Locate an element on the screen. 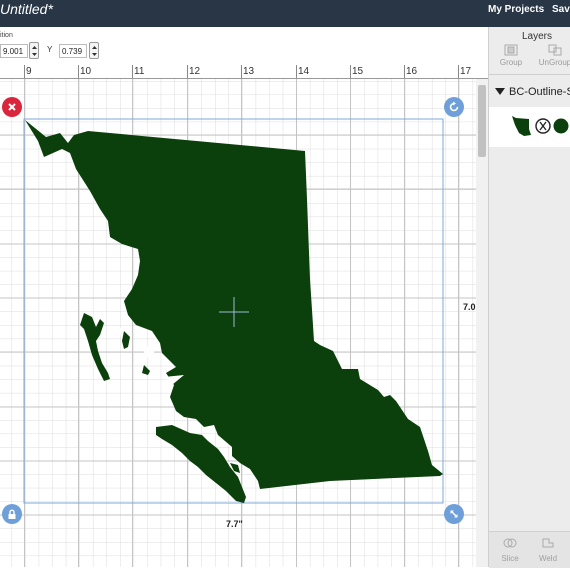 The image size is (570, 568). layer-thumbnail-icon is located at coordinates (521, 126).